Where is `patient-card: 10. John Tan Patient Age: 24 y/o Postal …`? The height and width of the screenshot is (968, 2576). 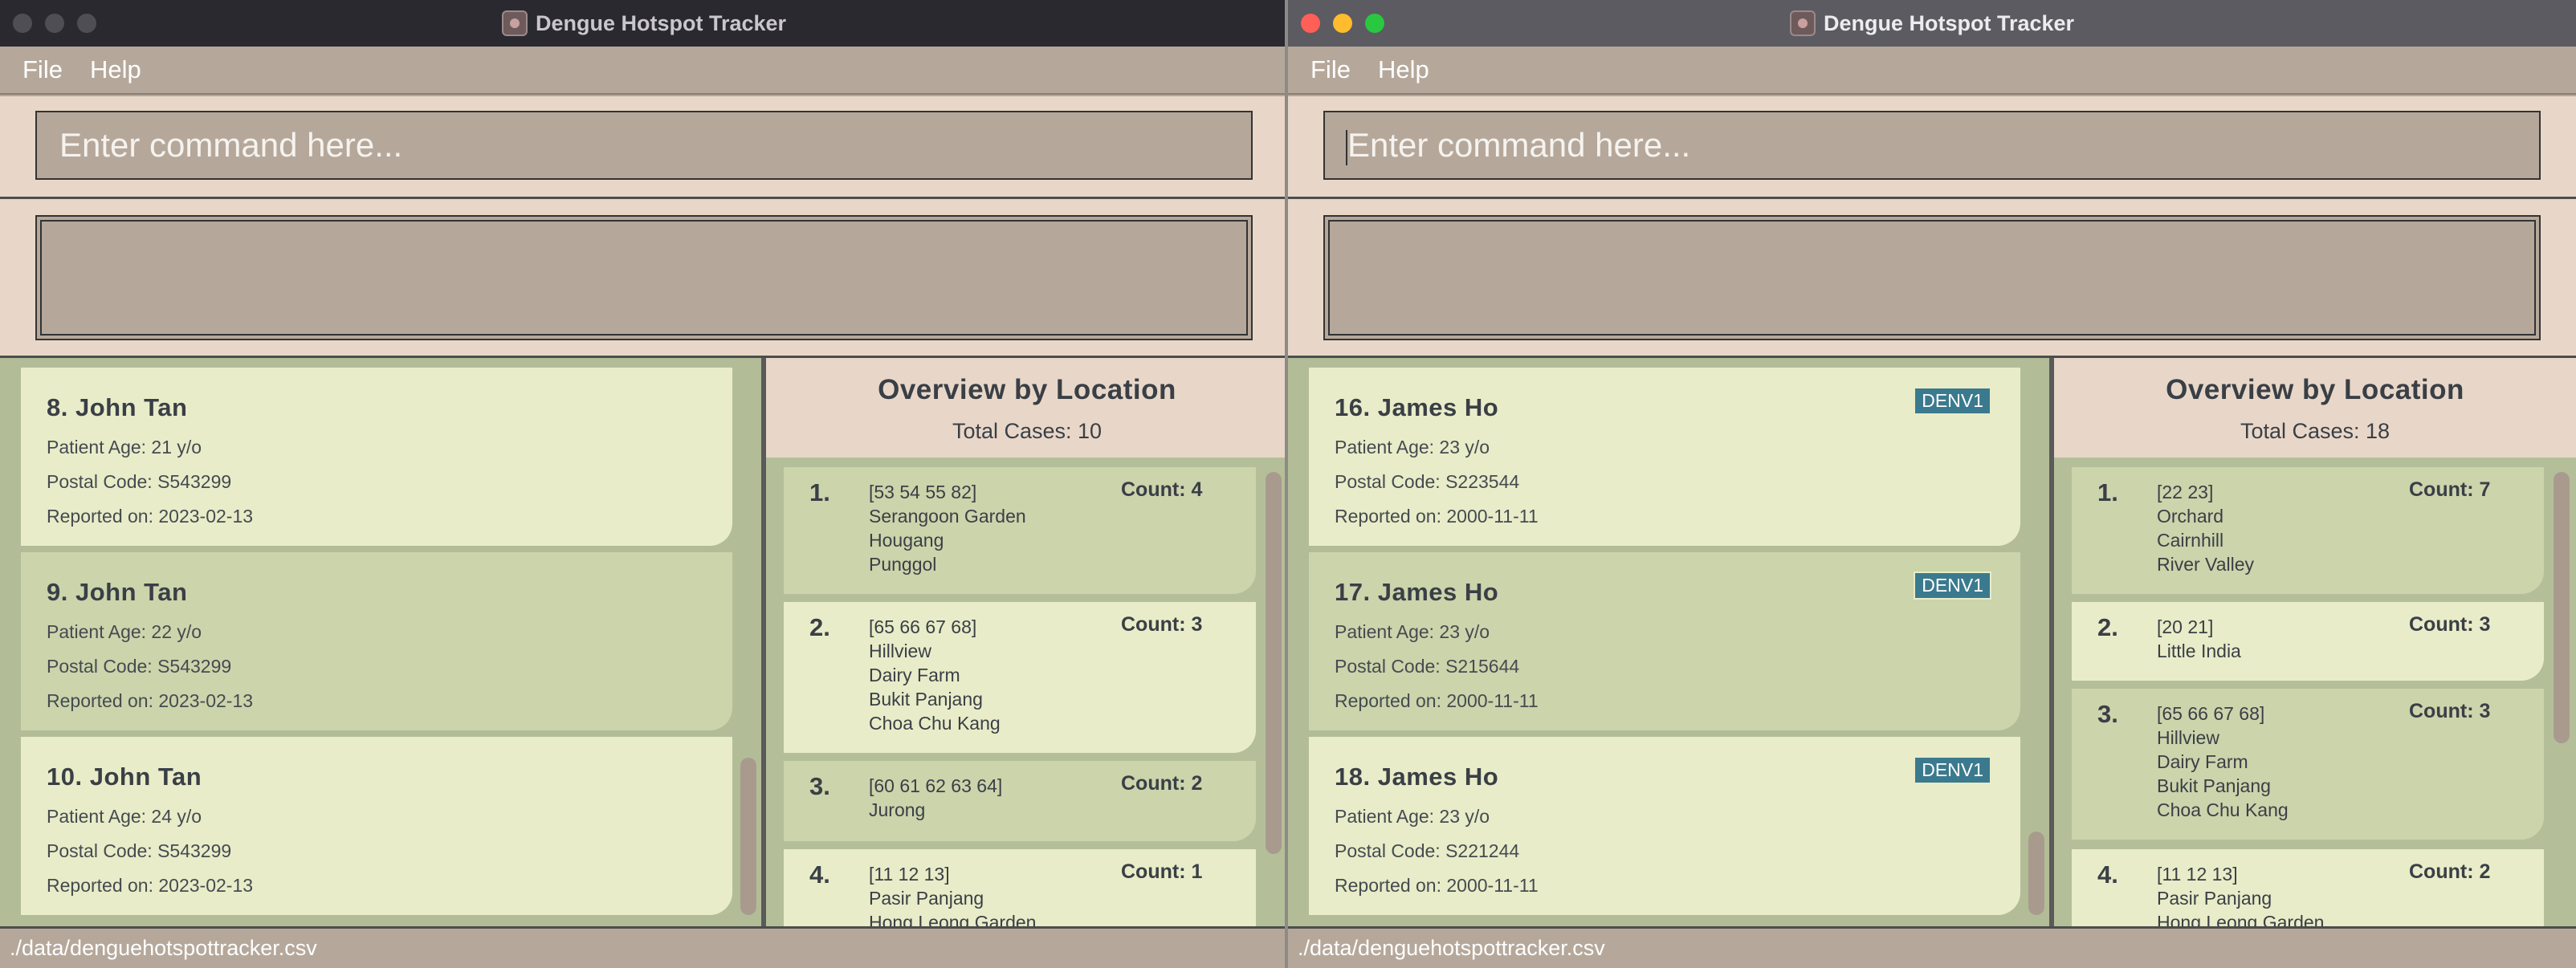
patient-card: 10. John Tan Patient Age: 24 y/o Postal … is located at coordinates (376, 826).